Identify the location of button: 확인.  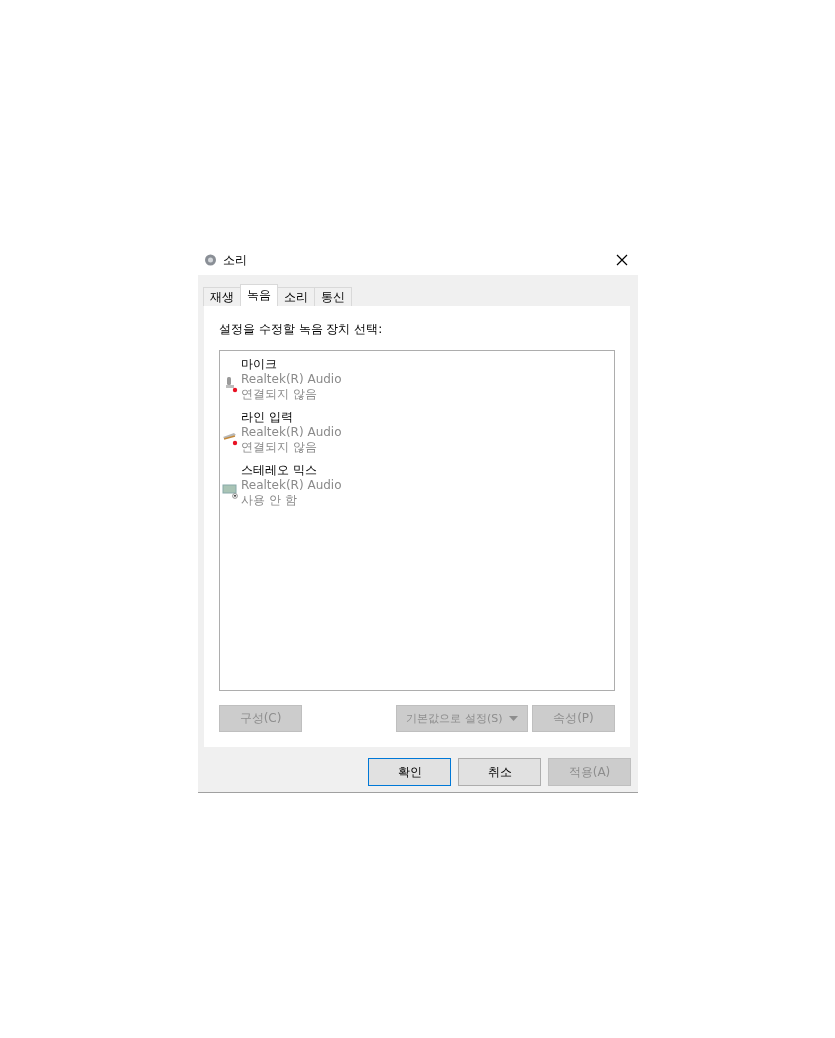
(409, 772).